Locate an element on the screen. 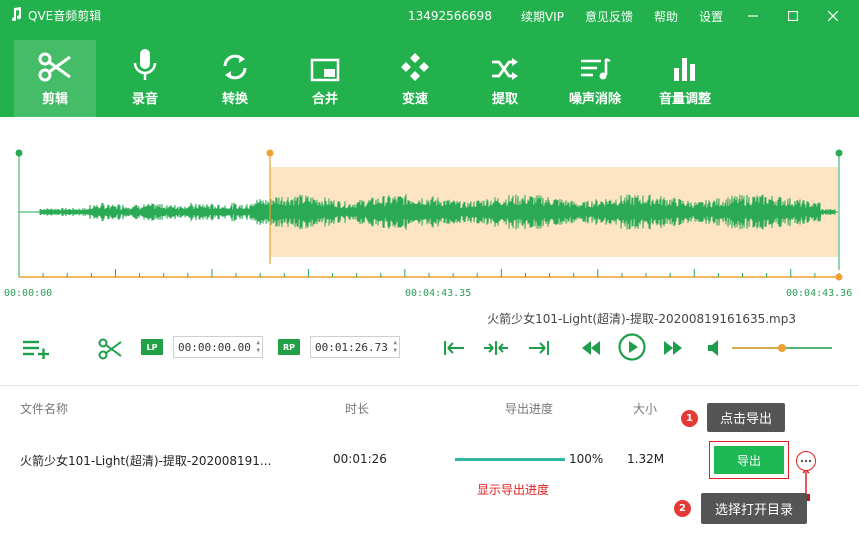 The height and width of the screenshot is (540, 859). header-progress: 导出进度 is located at coordinates (529, 409).